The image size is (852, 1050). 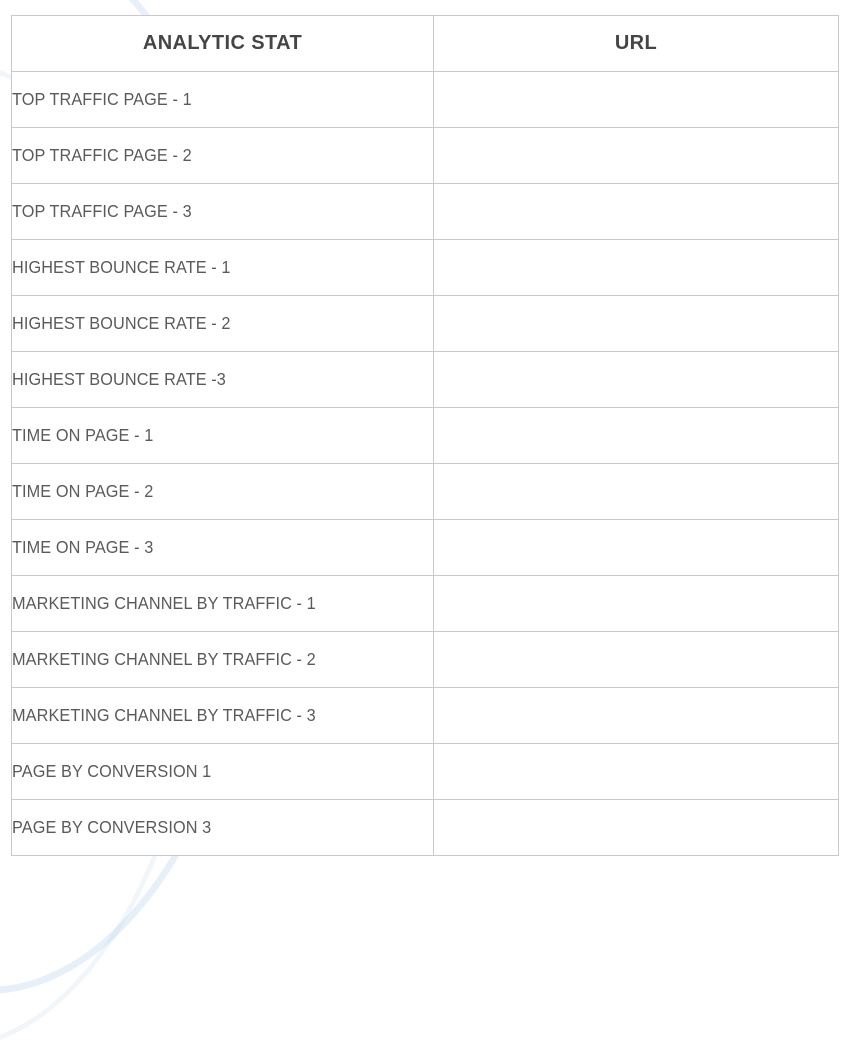 I want to click on analytic-stat-label: MARKETING CHANNEL BY TRAFFIC - 3, so click(x=164, y=715).